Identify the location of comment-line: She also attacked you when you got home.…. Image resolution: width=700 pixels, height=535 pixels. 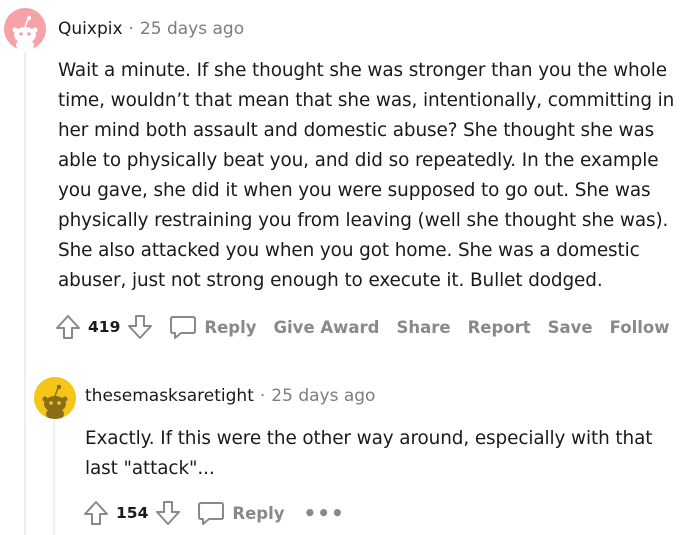
(349, 250).